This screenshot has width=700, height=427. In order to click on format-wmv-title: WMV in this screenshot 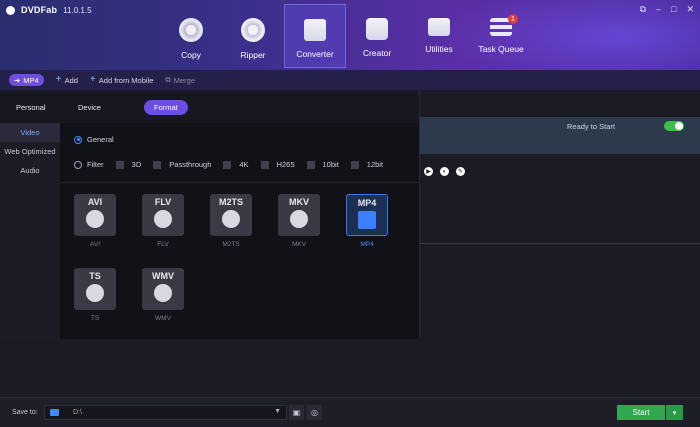, I will do `click(163, 276)`.